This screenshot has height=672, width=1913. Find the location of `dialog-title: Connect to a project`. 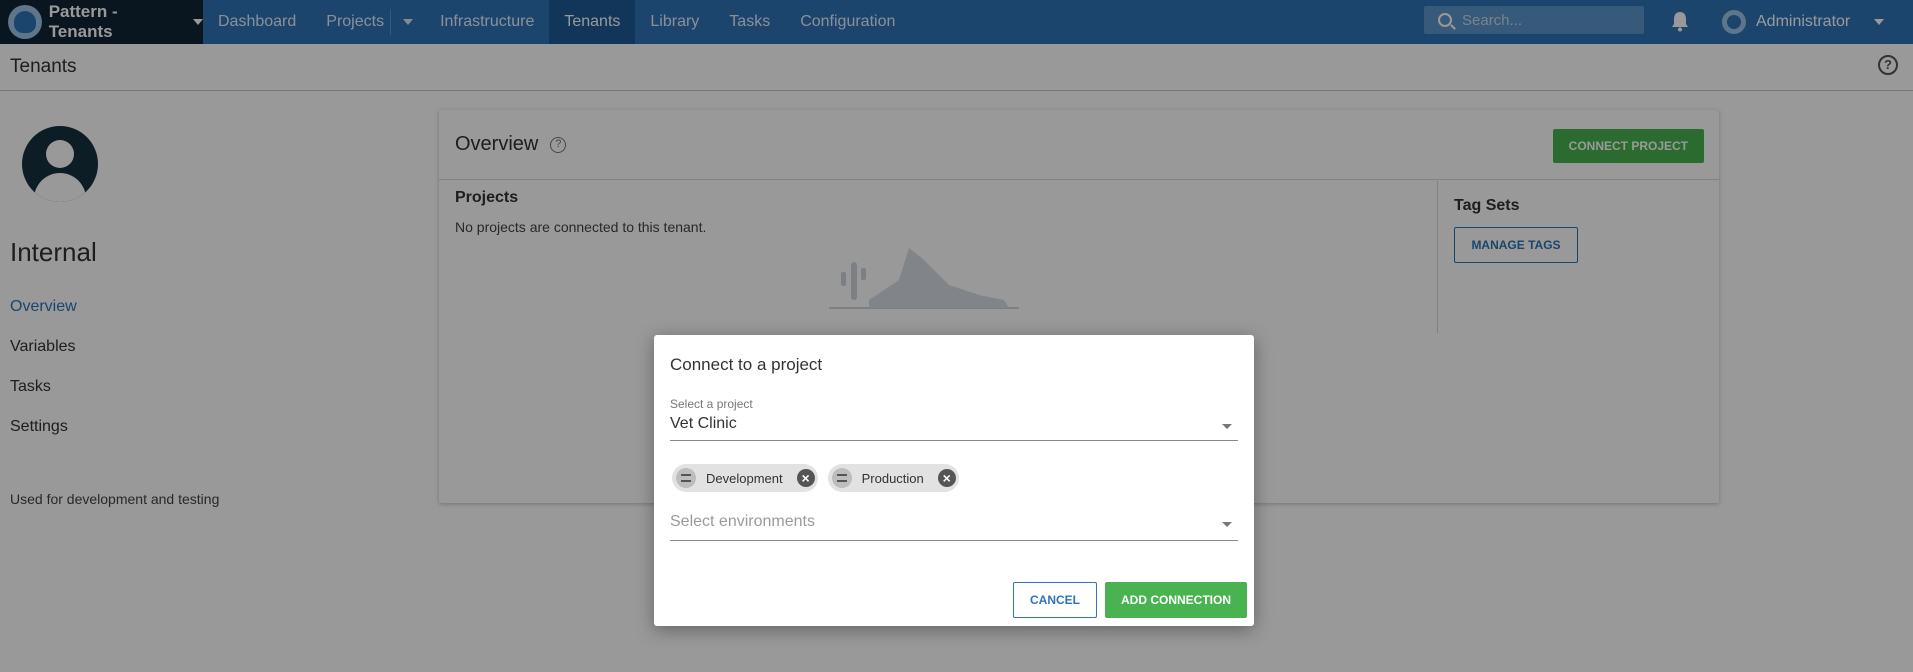

dialog-title: Connect to a project is located at coordinates (746, 364).